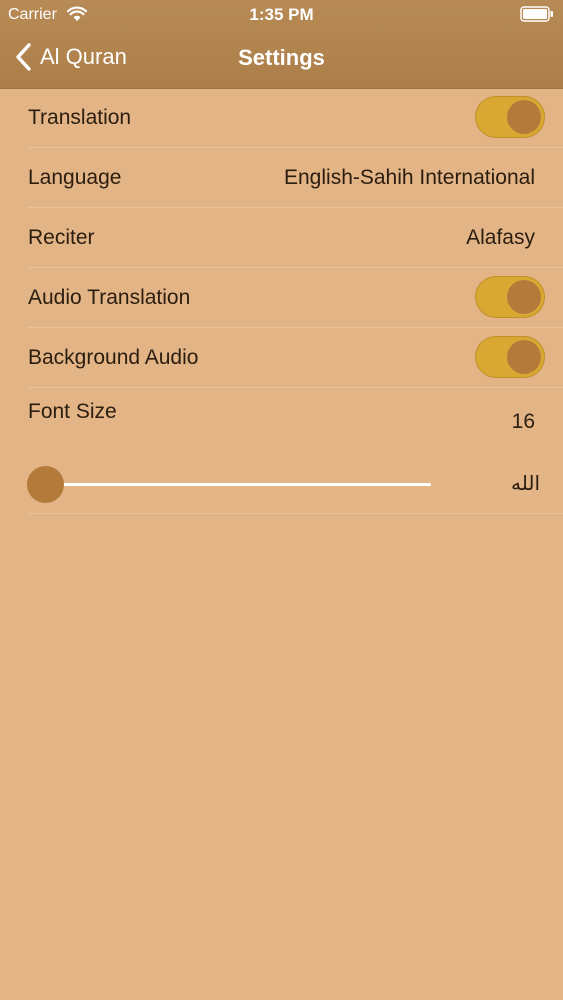 The image size is (563, 1000). What do you see at coordinates (500, 237) in the screenshot?
I see `reciter-value: Alafasy` at bounding box center [500, 237].